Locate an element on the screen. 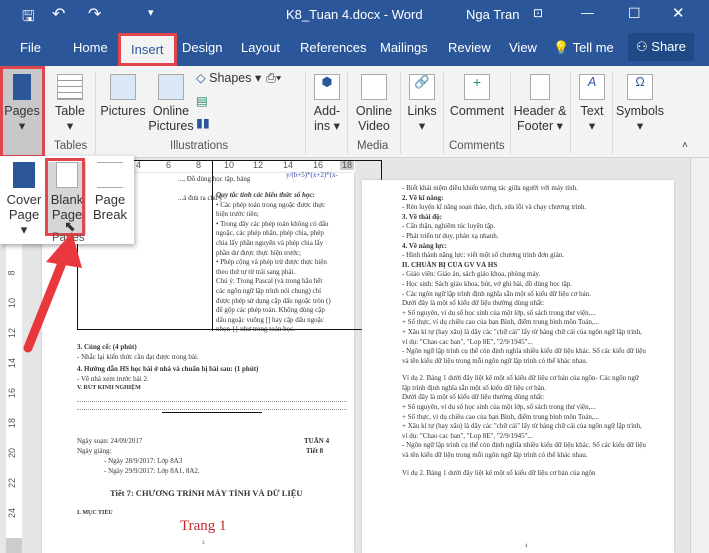  arrow-head is located at coordinates (64, 250).